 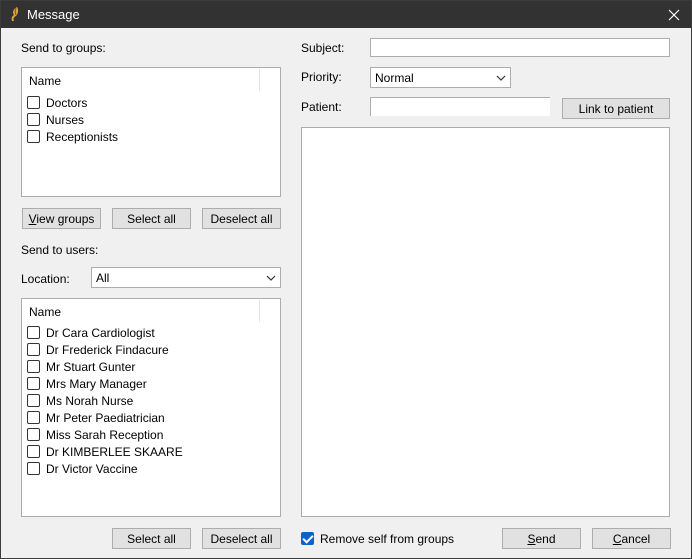 What do you see at coordinates (440, 77) in the screenshot?
I see `priority-dropdown: Normal` at bounding box center [440, 77].